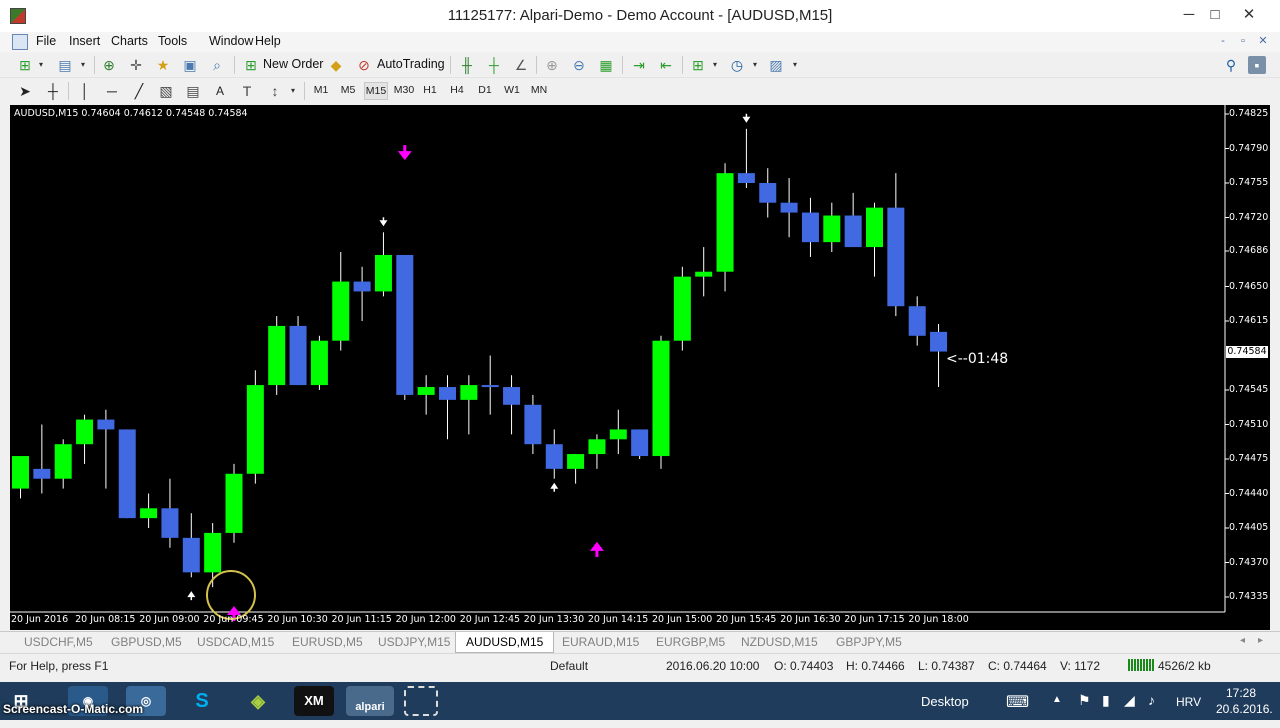  Describe the element at coordinates (1106, 700) in the screenshot. I see `network-icon: ▮` at that location.